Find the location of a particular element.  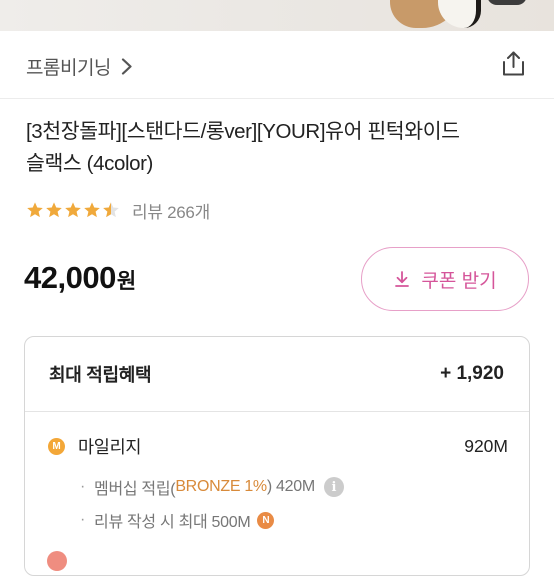

mileage-badge-icon: M is located at coordinates (56, 446).